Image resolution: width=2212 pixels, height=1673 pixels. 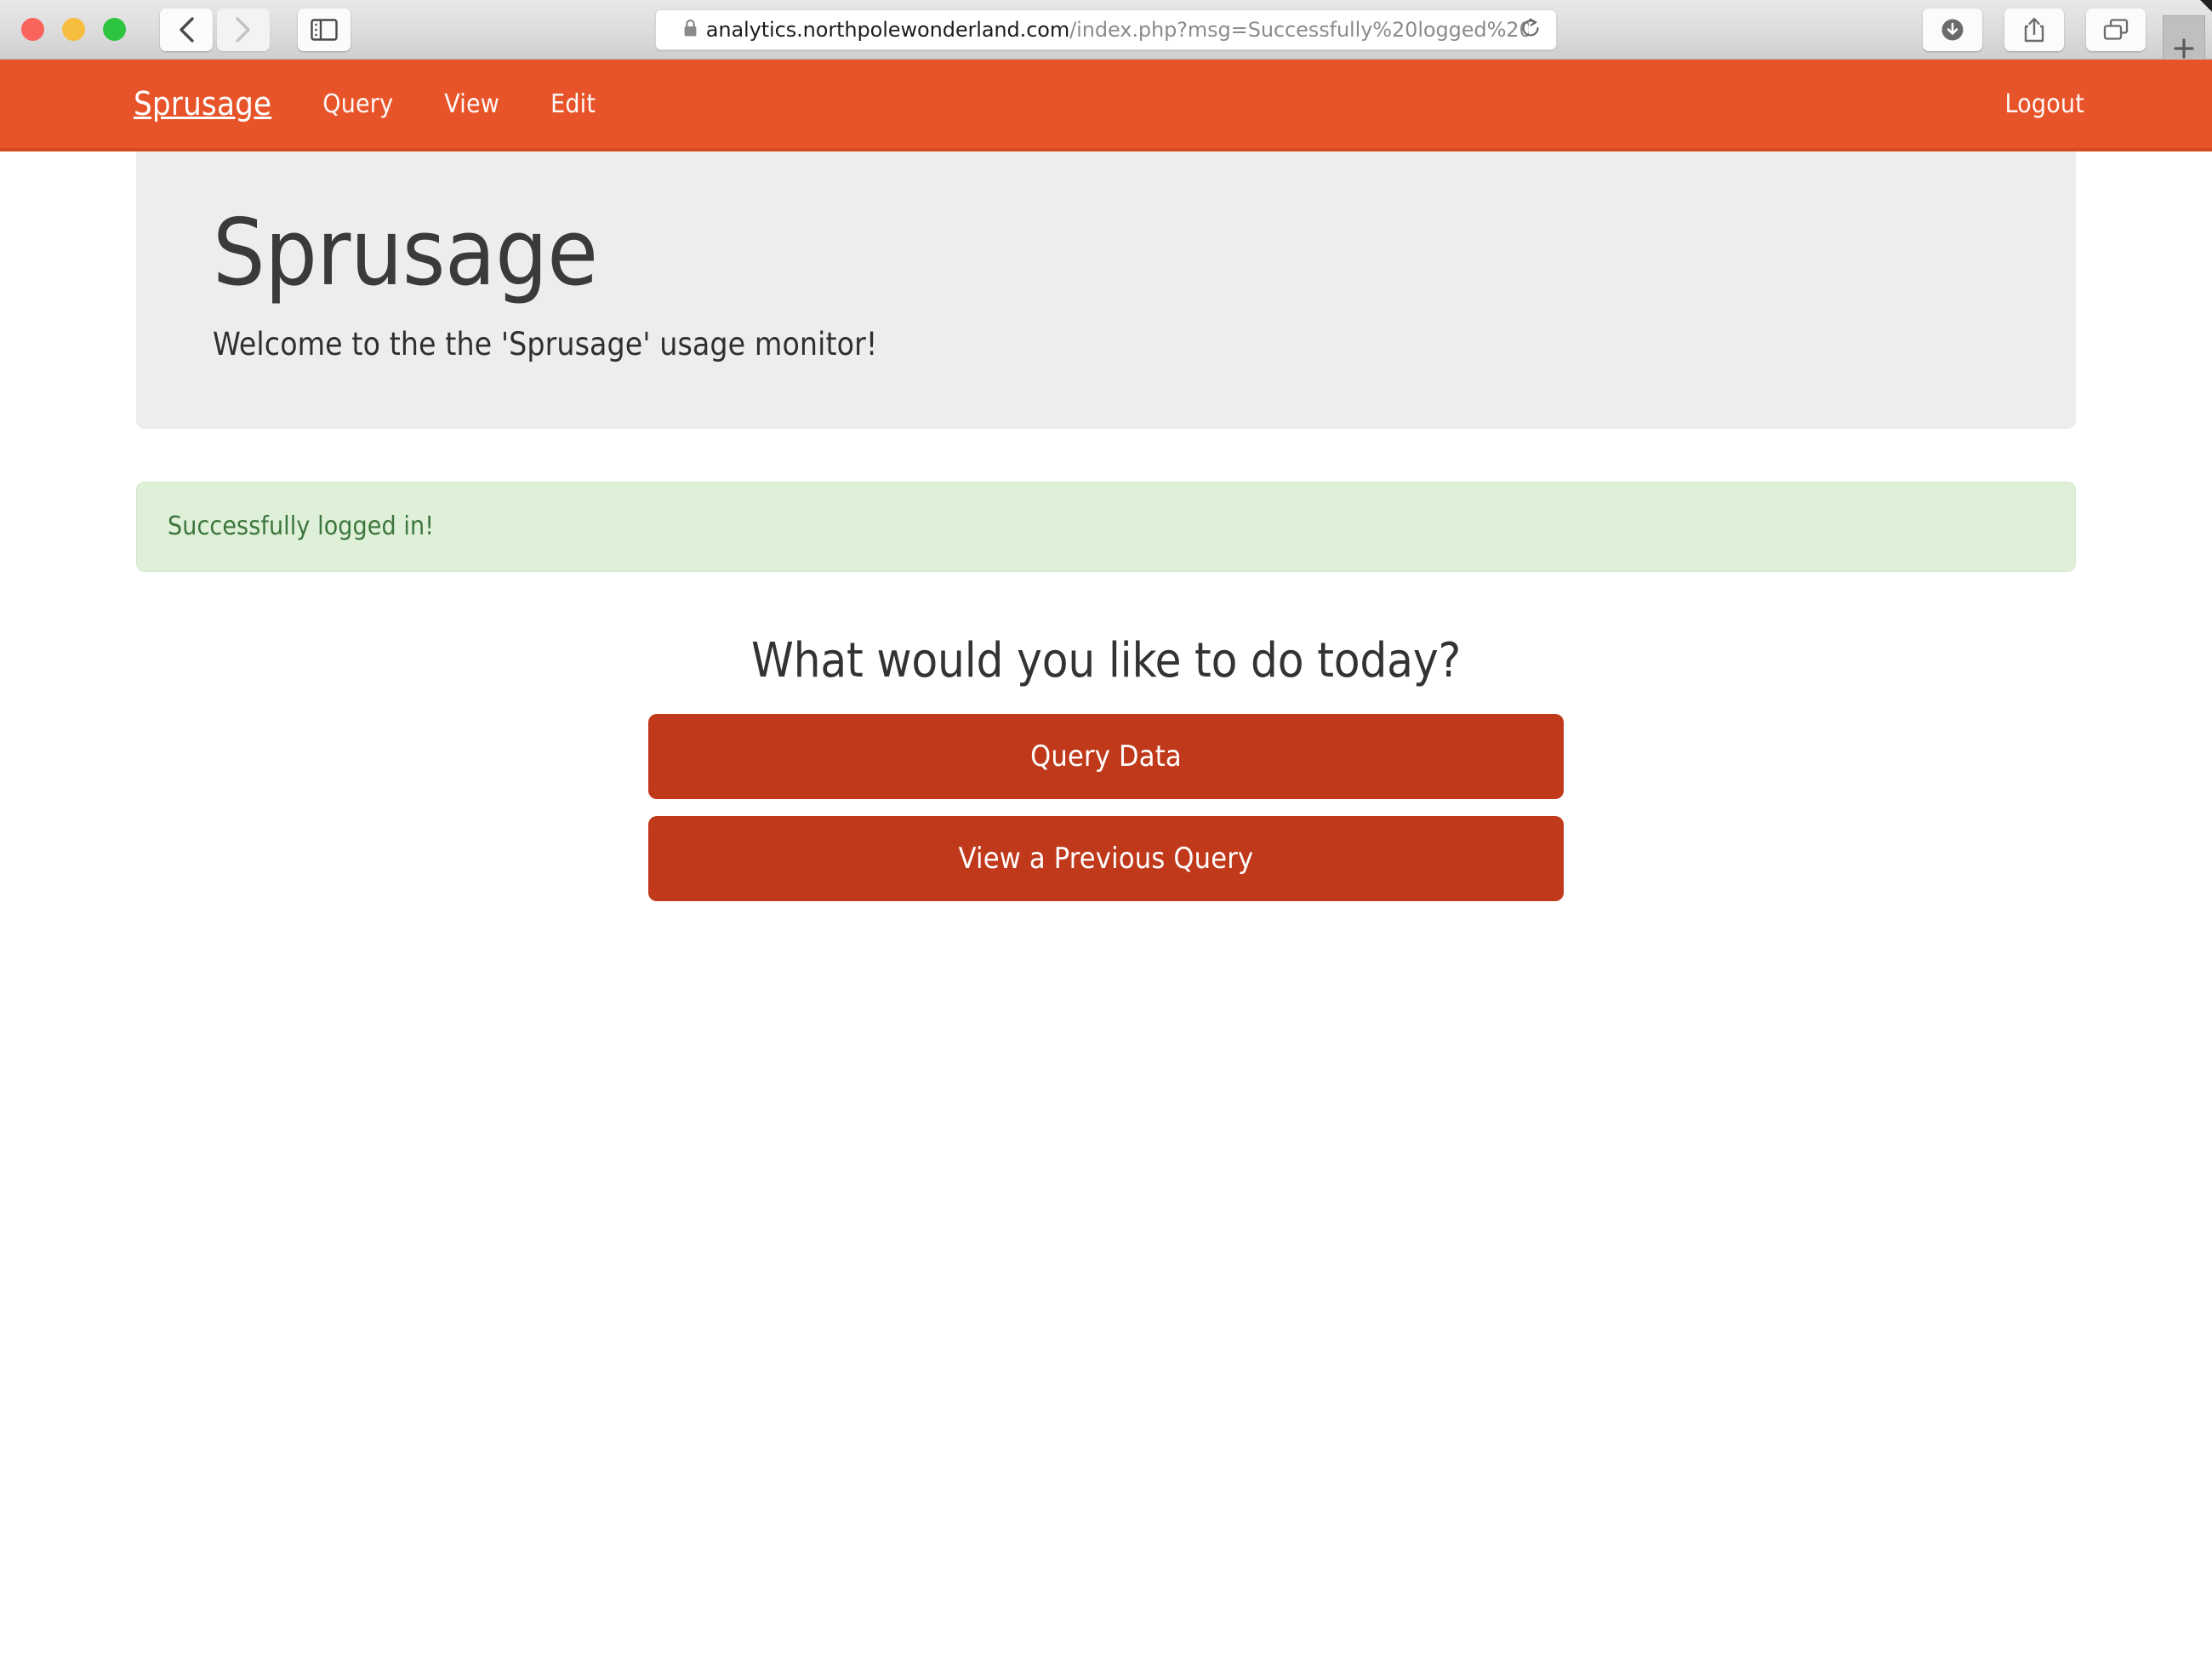 I want to click on downloads-icon, so click(x=1952, y=30).